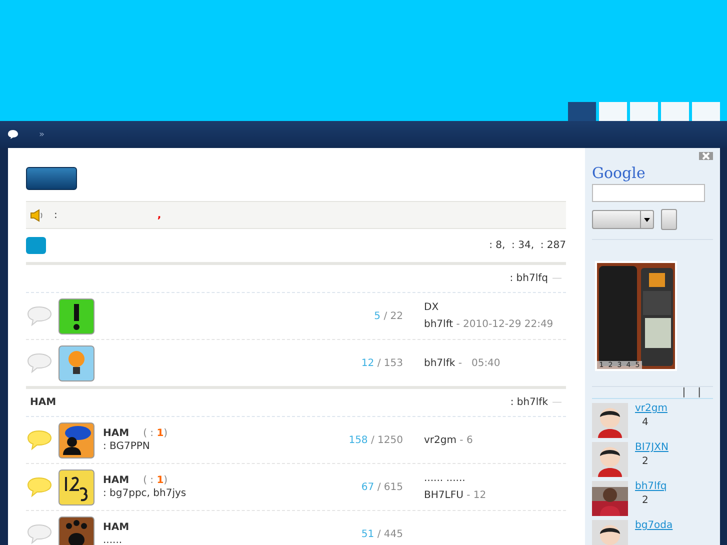 This screenshot has height=545, width=727. What do you see at coordinates (646, 422) in the screenshot?
I see `member-count: 4` at bounding box center [646, 422].